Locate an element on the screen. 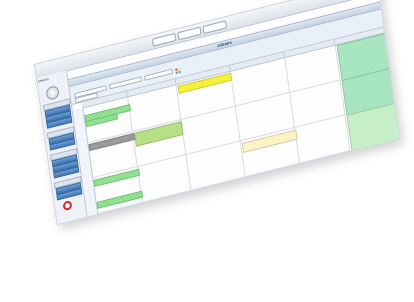 Image resolution: width=414 pixels, height=302 pixels. brand-line-1: Medizin is located at coordinates (43, 80).